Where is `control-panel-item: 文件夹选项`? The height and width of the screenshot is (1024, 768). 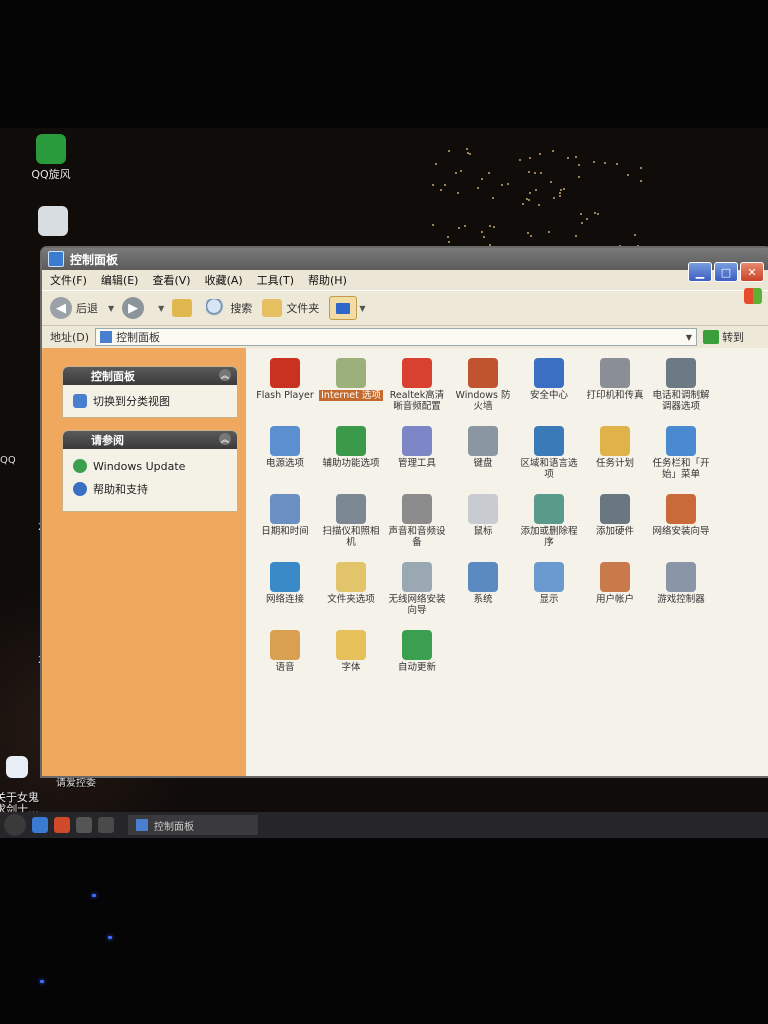
control-panel-item: 文件夹选项 is located at coordinates (351, 593).